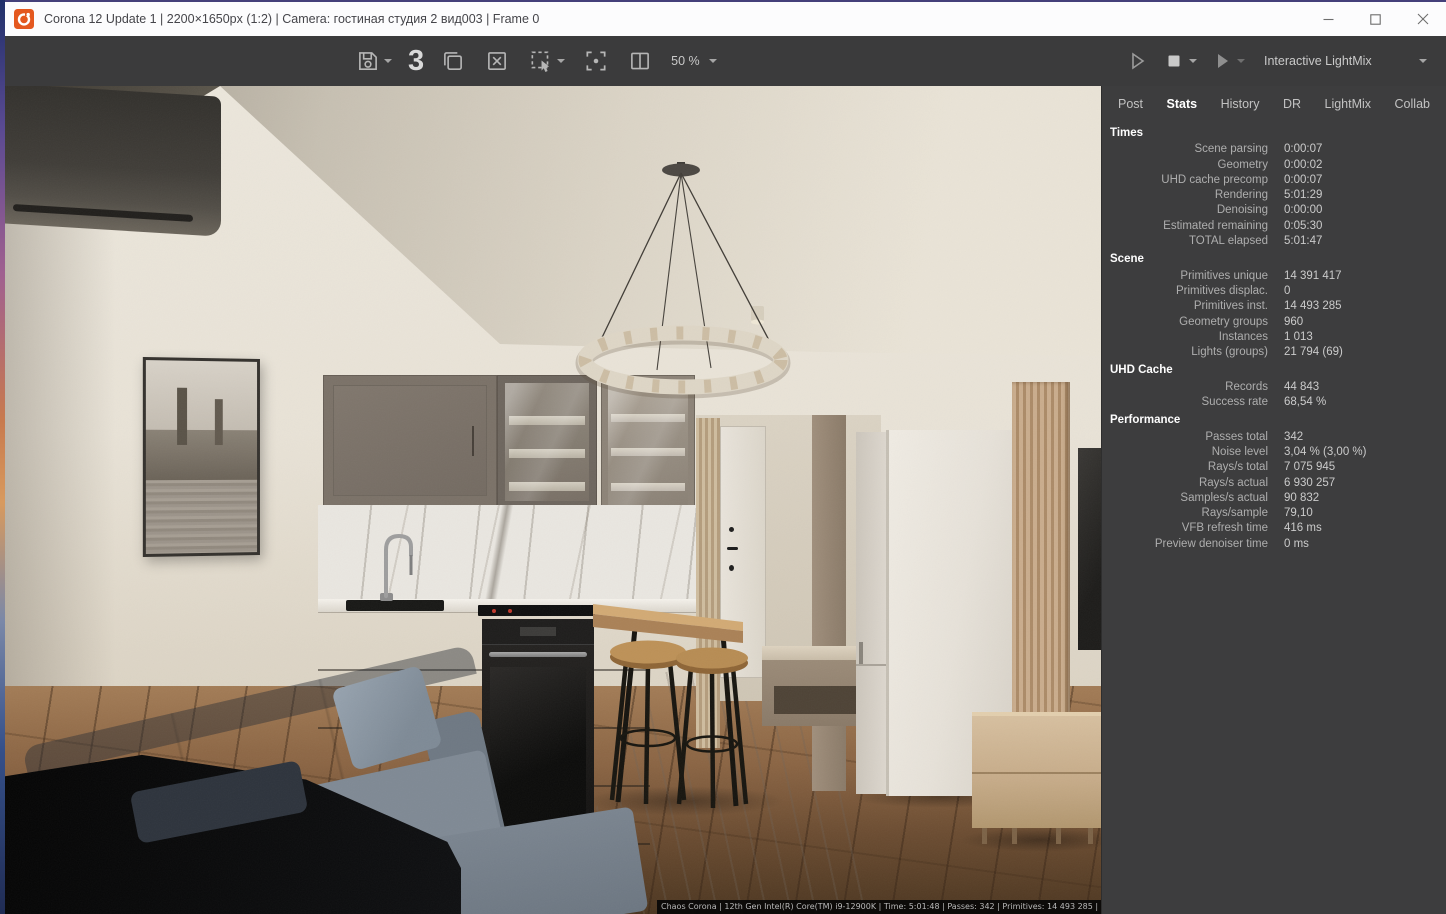 The height and width of the screenshot is (914, 1446). What do you see at coordinates (1089, 549) in the screenshot?
I see `scene-tv` at bounding box center [1089, 549].